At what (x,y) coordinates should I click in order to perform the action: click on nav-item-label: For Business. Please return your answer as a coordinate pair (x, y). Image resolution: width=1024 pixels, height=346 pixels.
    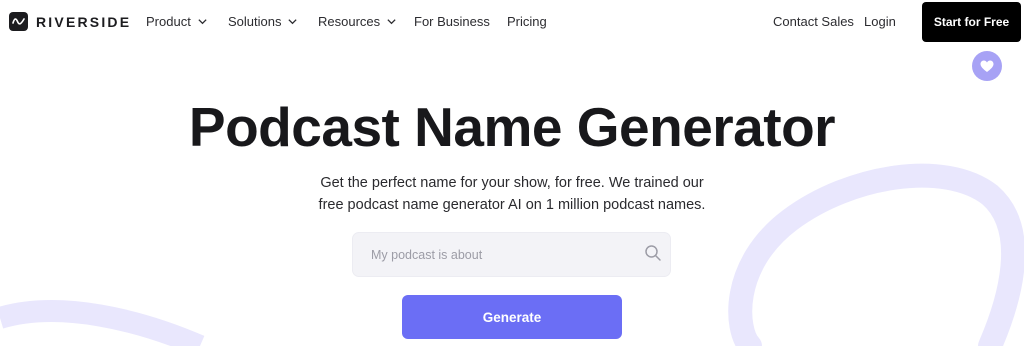
    Looking at the image, I should click on (452, 21).